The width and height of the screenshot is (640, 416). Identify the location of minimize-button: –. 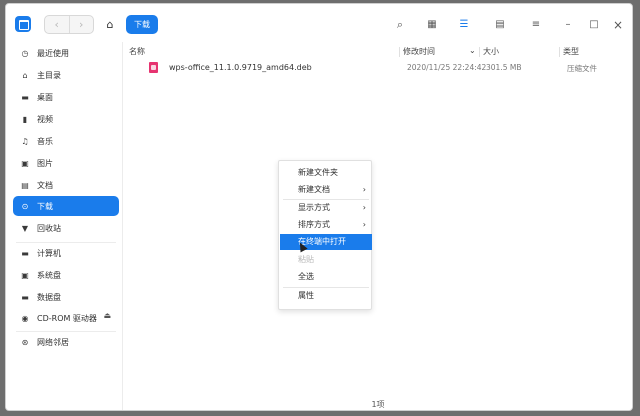
(568, 24).